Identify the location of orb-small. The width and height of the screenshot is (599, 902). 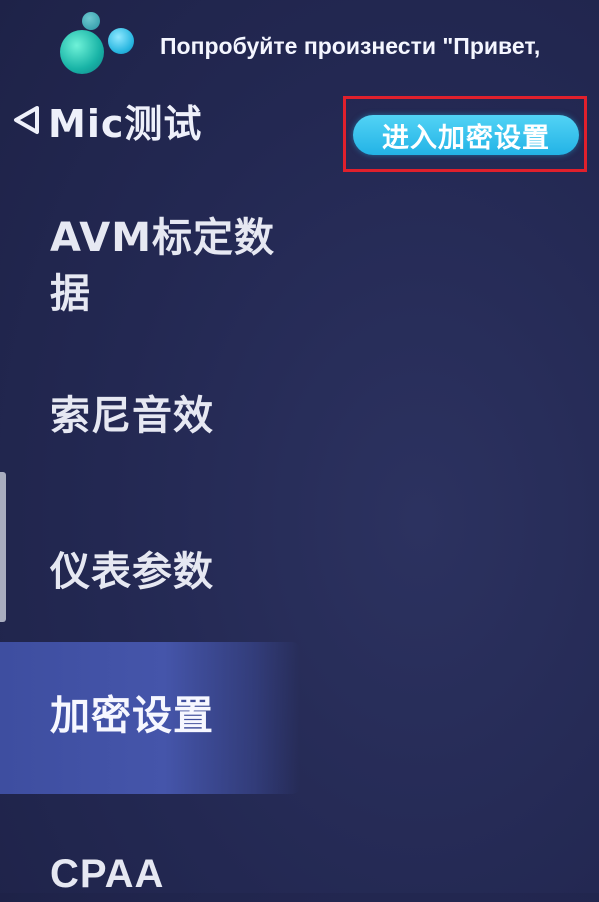
(91, 21).